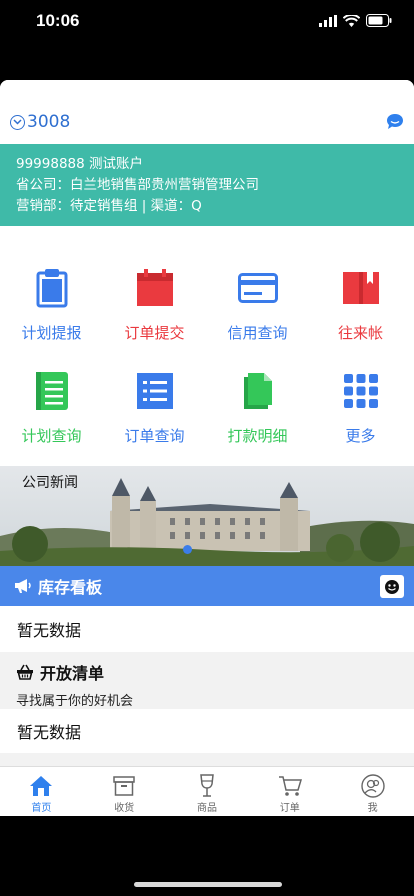 The image size is (414, 896). I want to click on account-line: 99998888 测试账户, so click(80, 164).